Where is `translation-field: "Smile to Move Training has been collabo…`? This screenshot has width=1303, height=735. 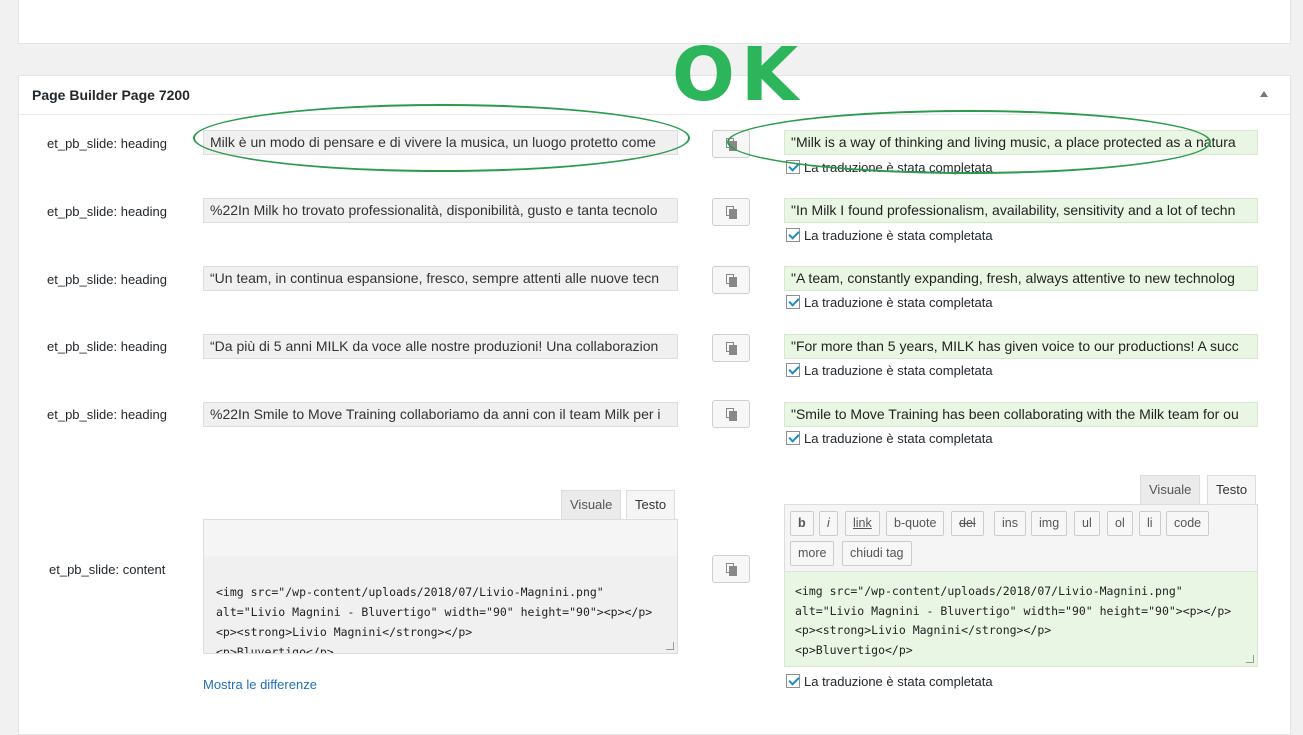
translation-field: "Smile to Move Training has been collabo… is located at coordinates (1021, 414).